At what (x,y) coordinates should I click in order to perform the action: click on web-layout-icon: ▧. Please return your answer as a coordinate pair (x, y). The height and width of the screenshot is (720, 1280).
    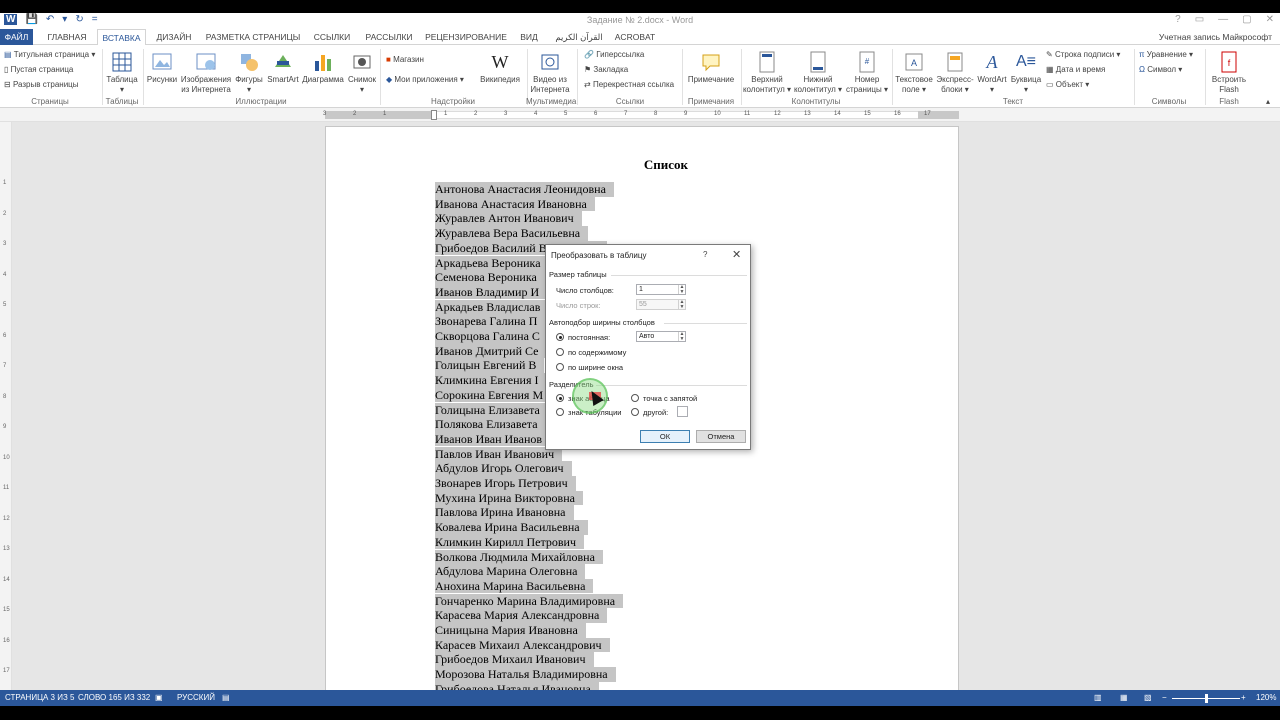
    Looking at the image, I should click on (1148, 697).